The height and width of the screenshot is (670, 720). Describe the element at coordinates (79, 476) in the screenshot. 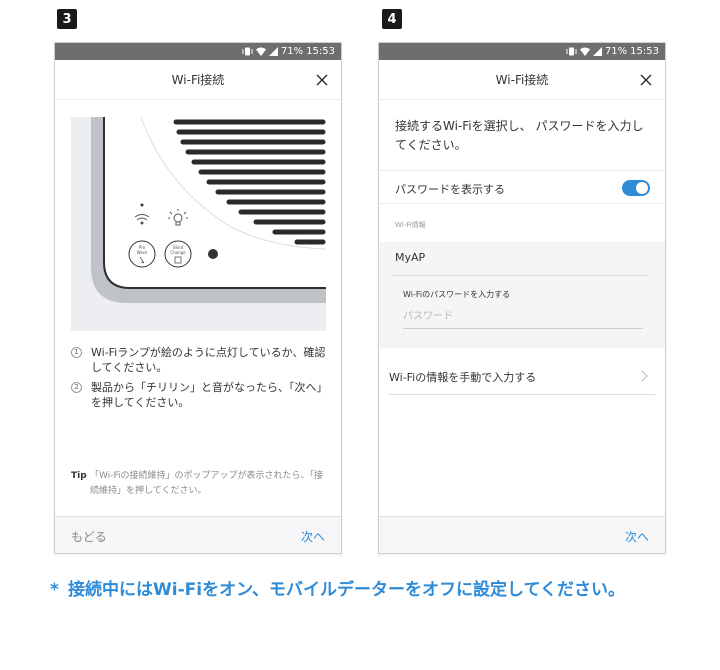

I see `tip-label: Tip` at that location.